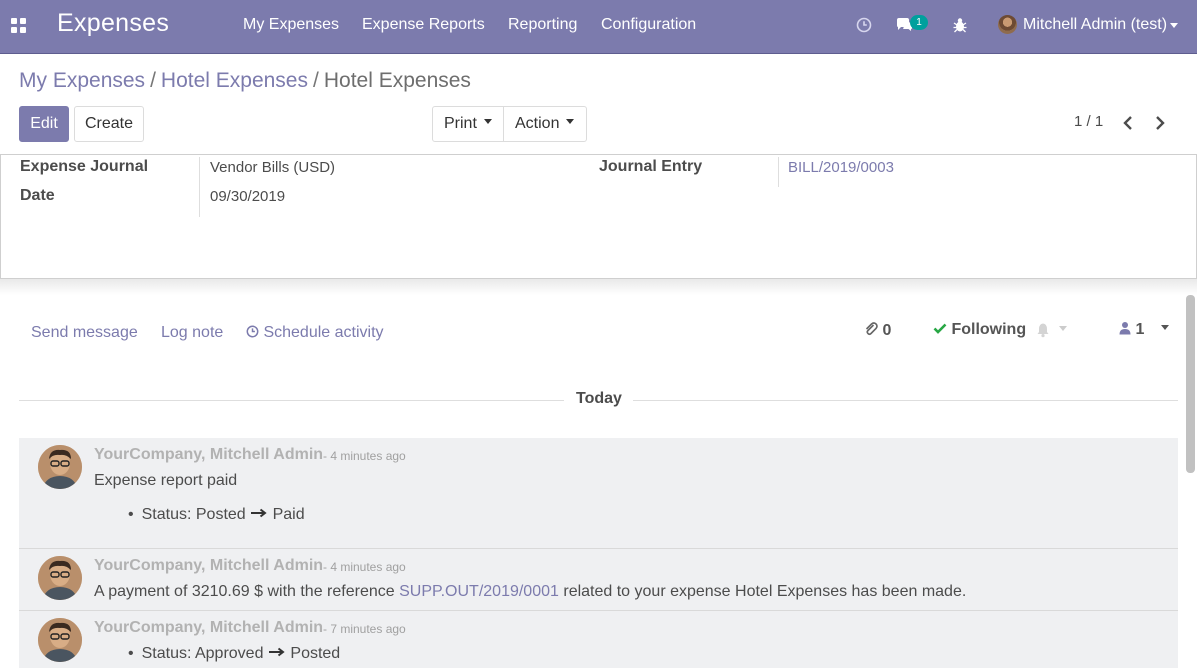 This screenshot has height=668, width=1197. What do you see at coordinates (1190, 384) in the screenshot?
I see `scrollbar` at bounding box center [1190, 384].